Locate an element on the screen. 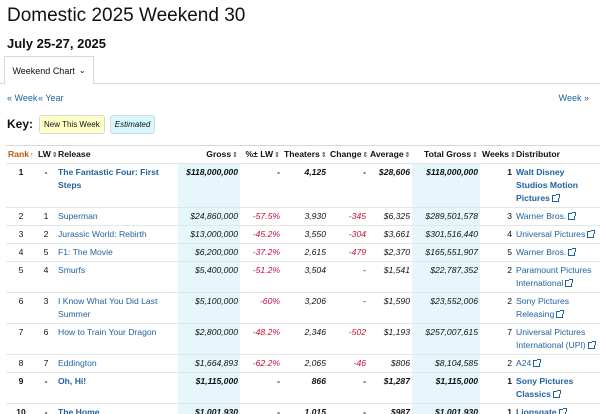 The image size is (600, 414). sort-asc-icon: ↑ is located at coordinates (32, 156).